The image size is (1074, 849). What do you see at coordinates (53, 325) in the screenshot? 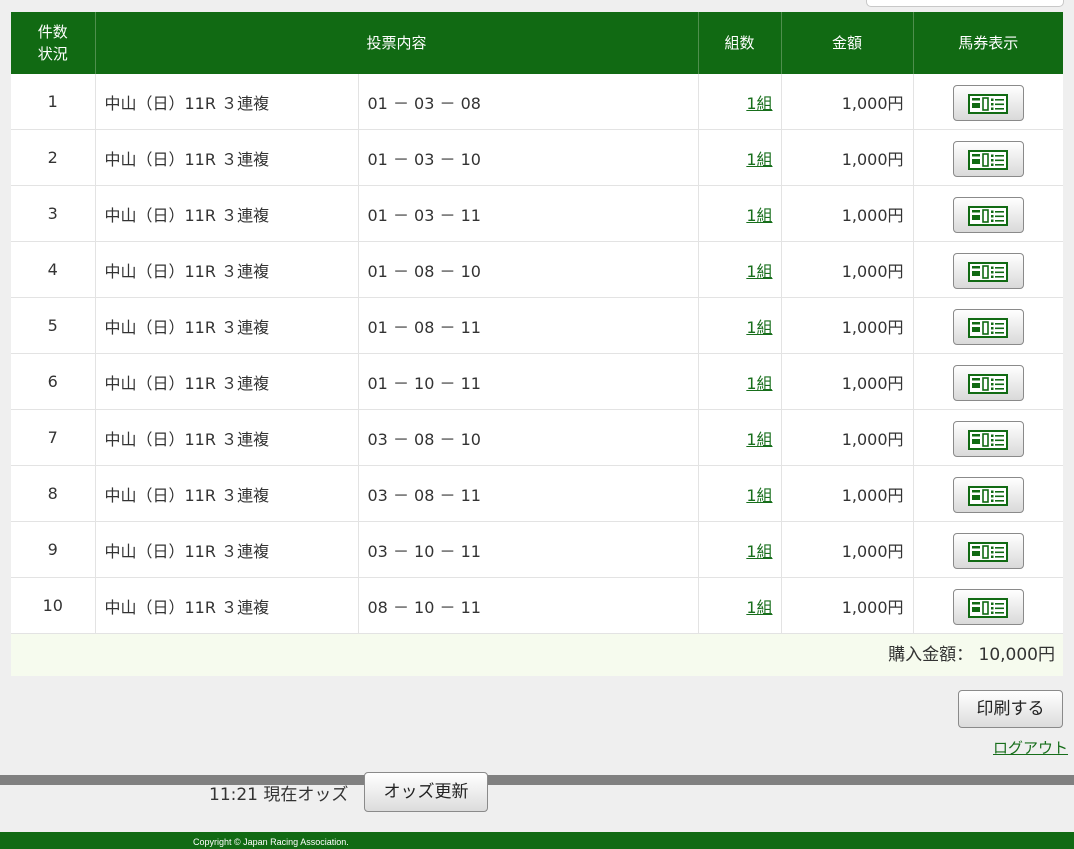
I see `row-number: 5` at bounding box center [53, 325].